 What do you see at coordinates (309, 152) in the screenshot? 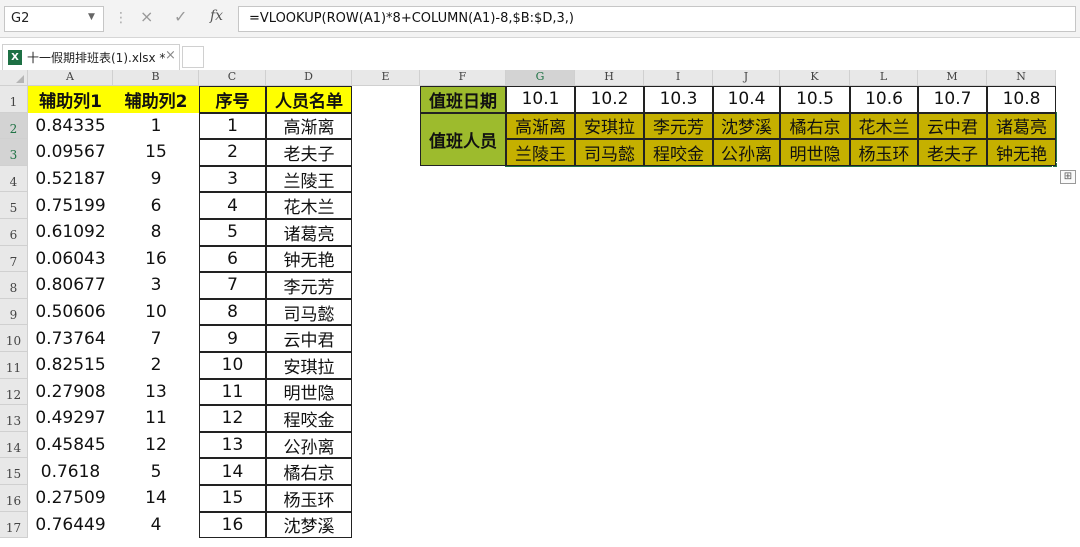
I see `table-cell: 老夫子` at bounding box center [309, 152].